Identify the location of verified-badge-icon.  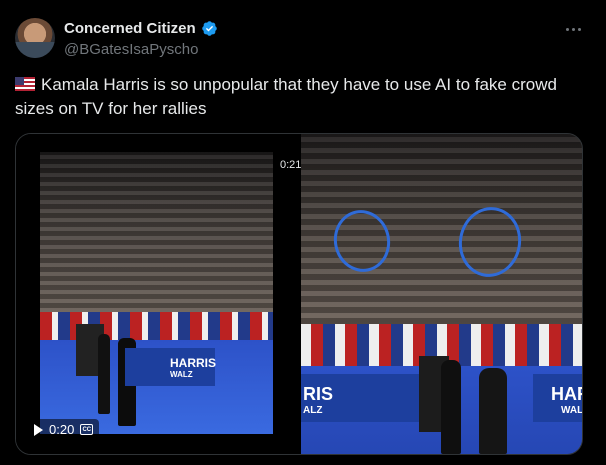
(209, 28).